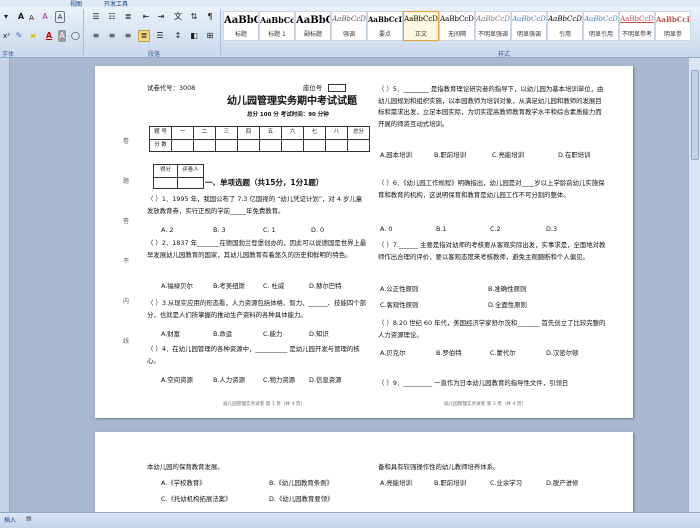 This screenshot has height=528, width=700. I want to click on clear-format-icon: A, so click(45, 16).